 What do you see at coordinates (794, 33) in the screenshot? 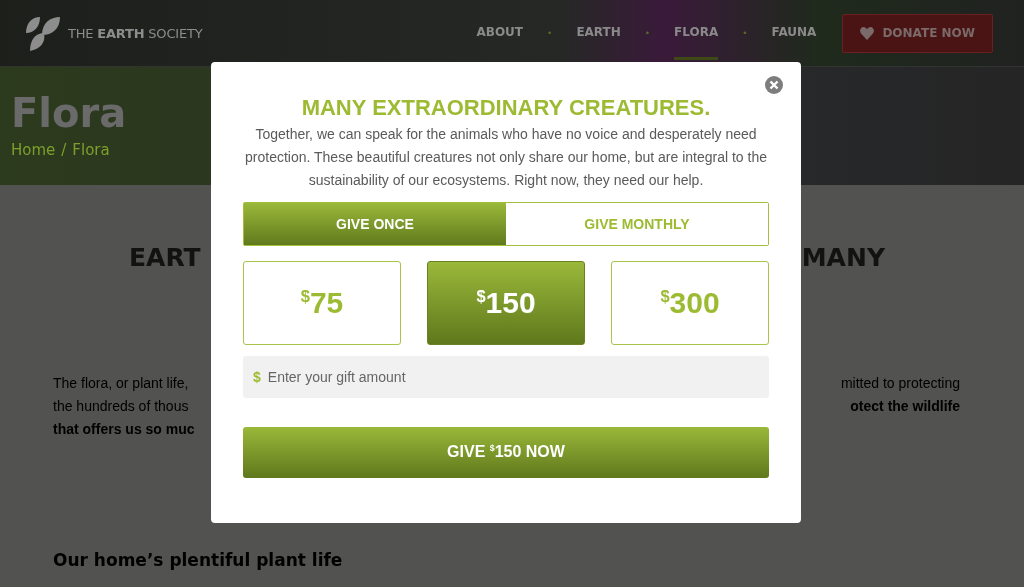
I see `nav-link: FAUNA` at bounding box center [794, 33].